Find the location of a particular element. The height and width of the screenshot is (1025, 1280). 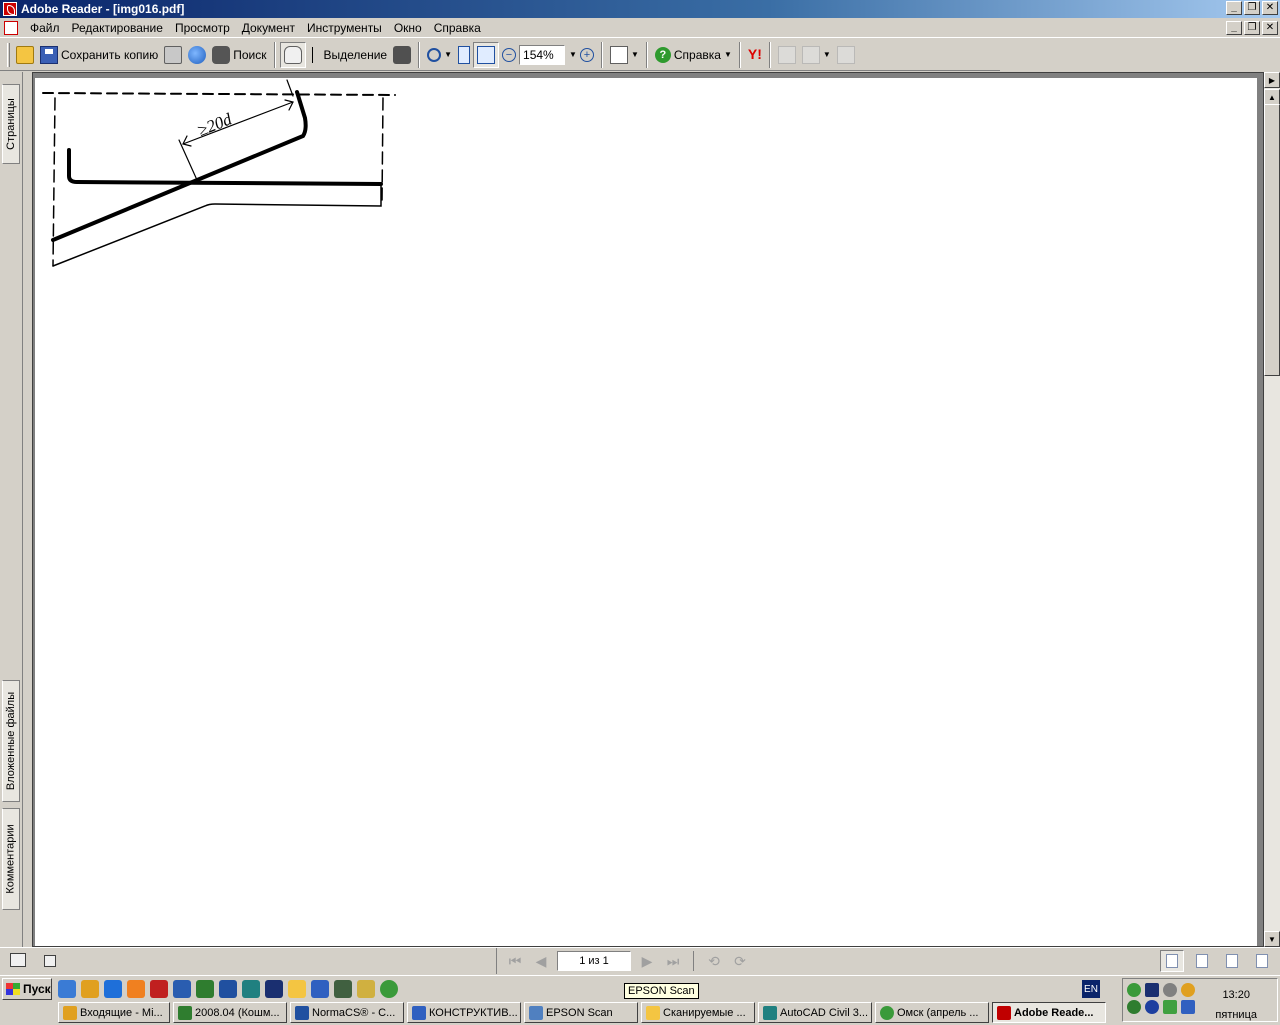

outlook-icon is located at coordinates (90, 989).